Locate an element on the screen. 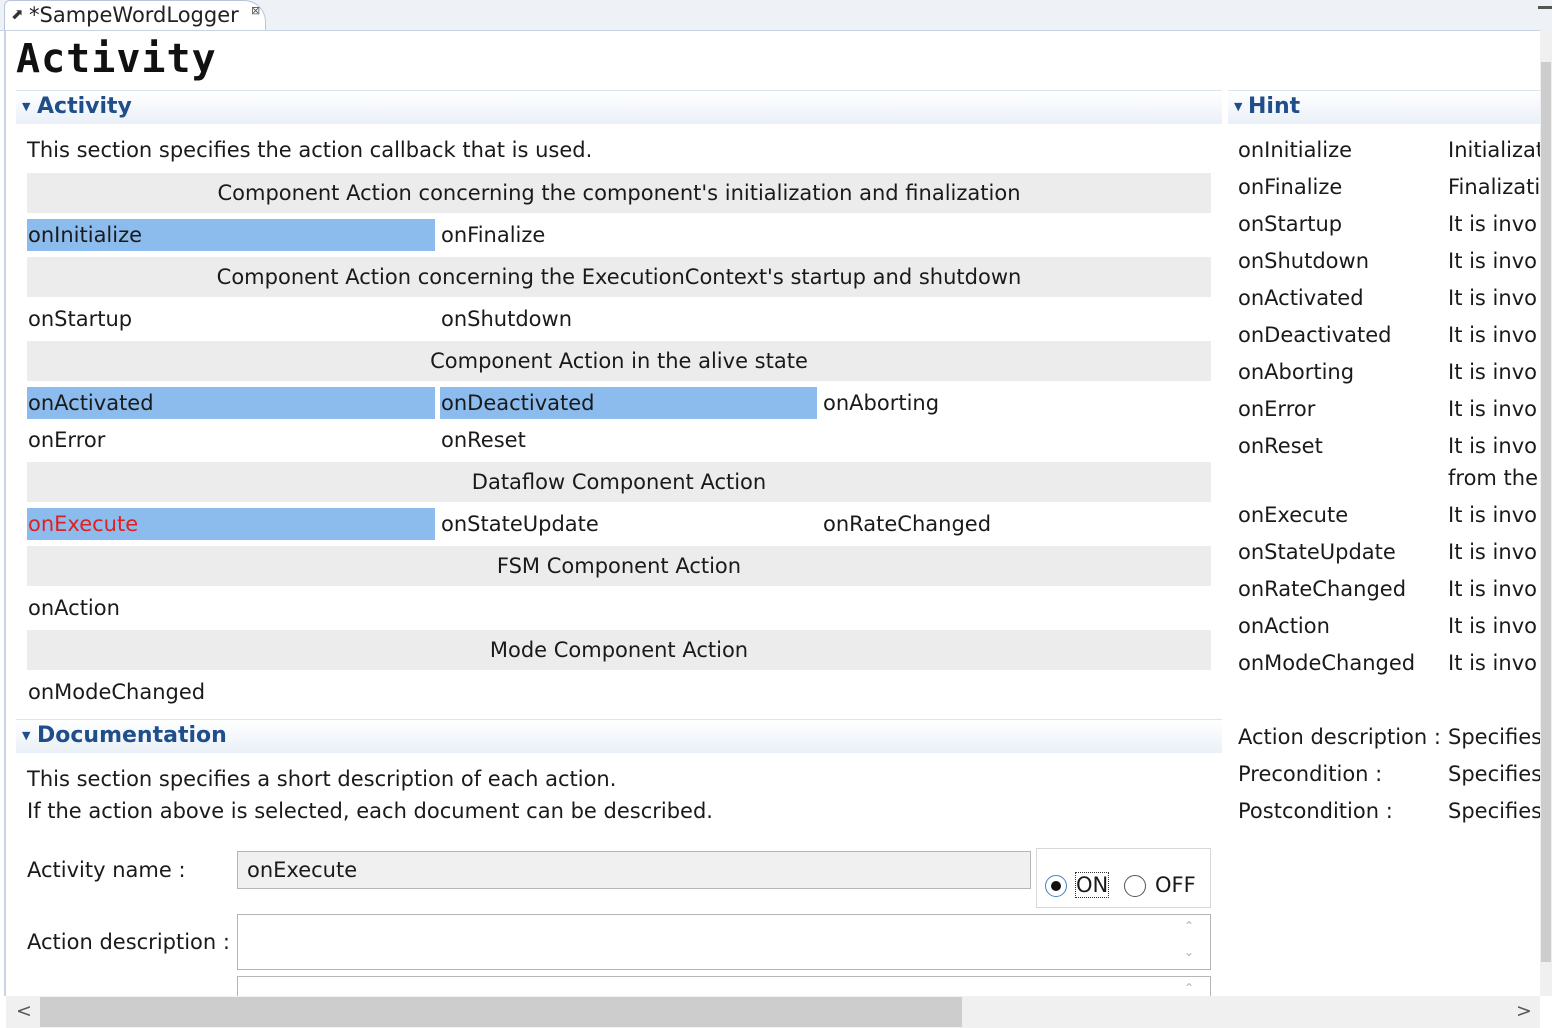 The width and height of the screenshot is (1552, 1028). hint-name: onReset is located at coordinates (1280, 446).